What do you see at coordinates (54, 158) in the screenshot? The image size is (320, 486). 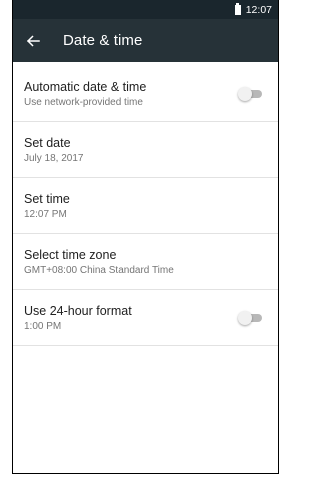 I see `setting-summary: July 18, 2017` at bounding box center [54, 158].